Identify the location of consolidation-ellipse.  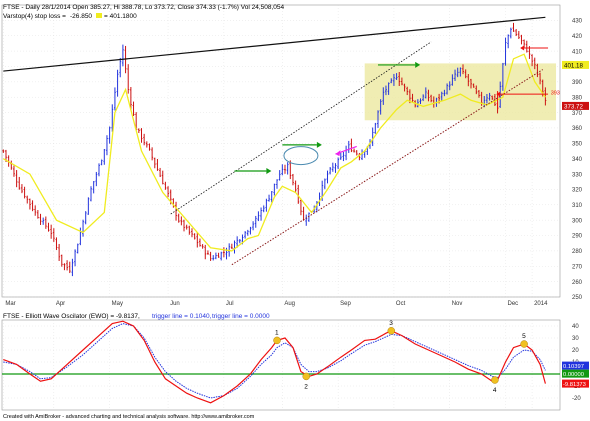
(301, 156).